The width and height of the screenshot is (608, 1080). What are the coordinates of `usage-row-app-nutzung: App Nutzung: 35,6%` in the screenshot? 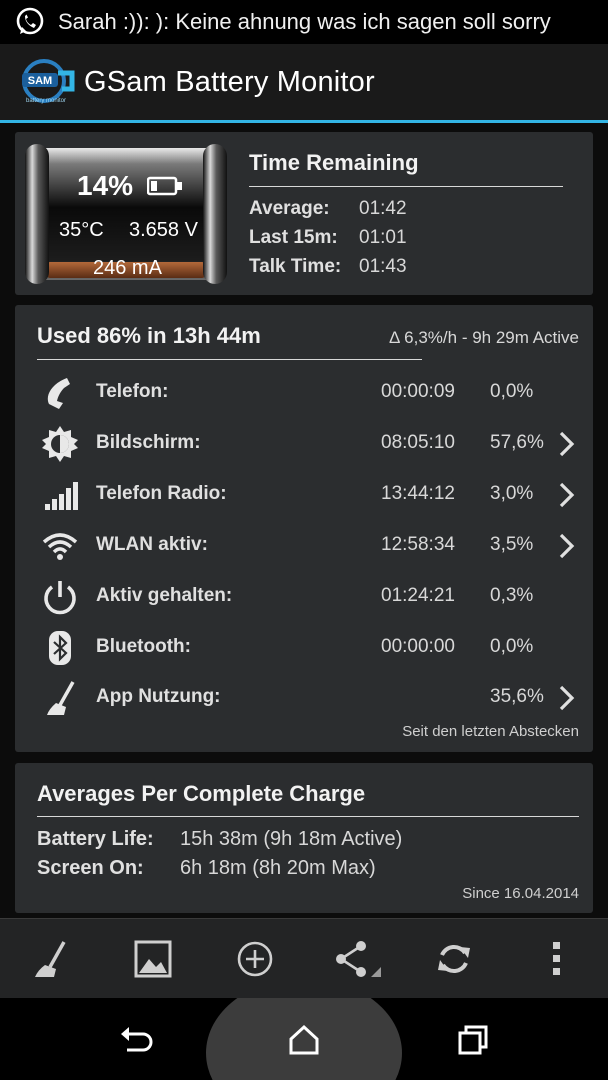 It's located at (304, 697).